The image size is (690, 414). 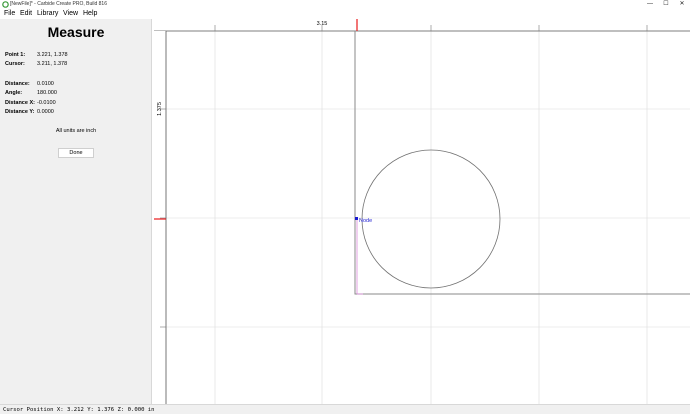 I want to click on left-ruler: 1.375, so click(x=160, y=217).